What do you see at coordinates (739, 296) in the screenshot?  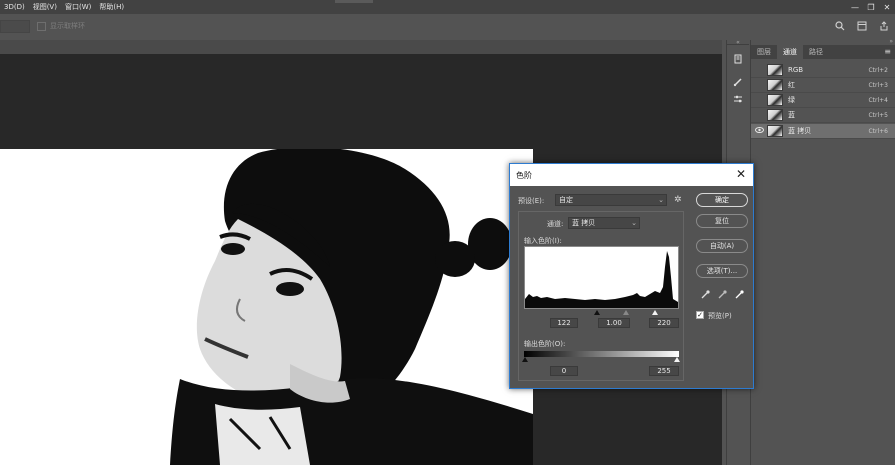 I see `white-eyedropper-icon` at bounding box center [739, 296].